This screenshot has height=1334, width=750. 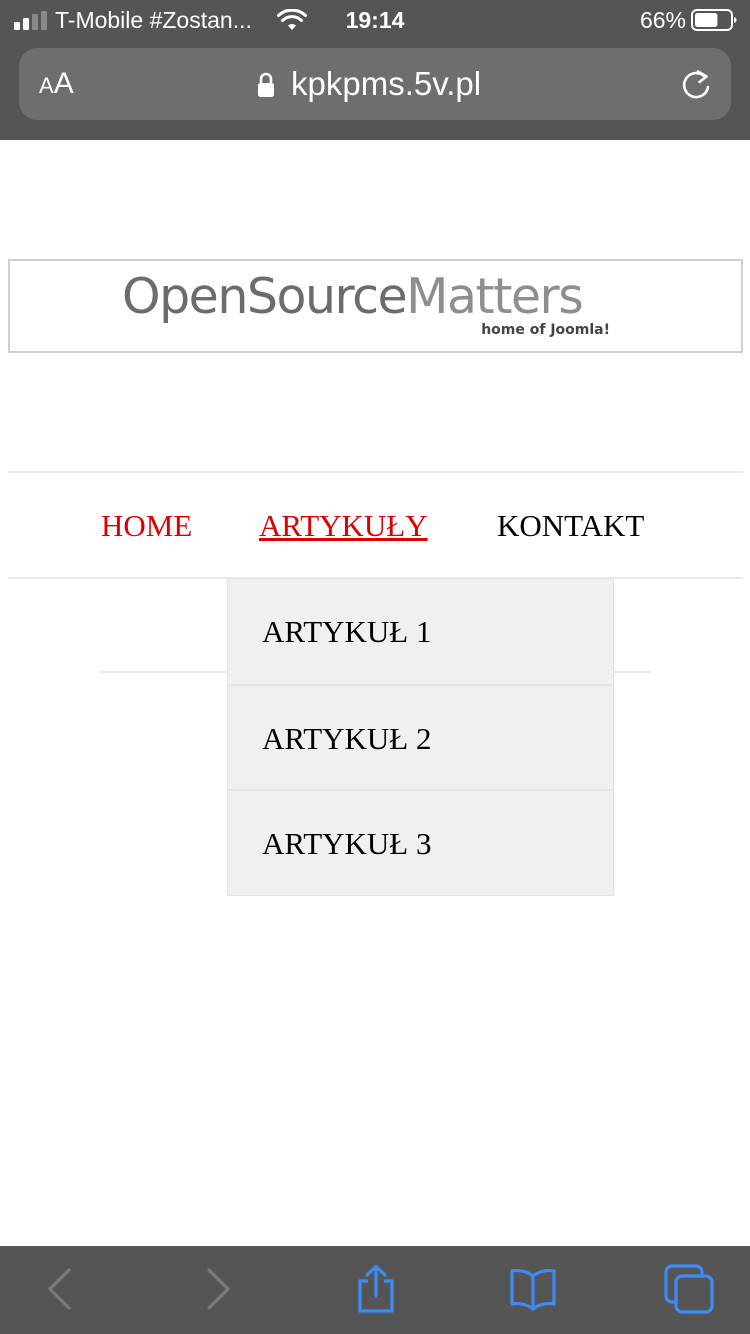 I want to click on site-banner: OpenSourceMatters home of Joomla!, so click(x=375, y=306).